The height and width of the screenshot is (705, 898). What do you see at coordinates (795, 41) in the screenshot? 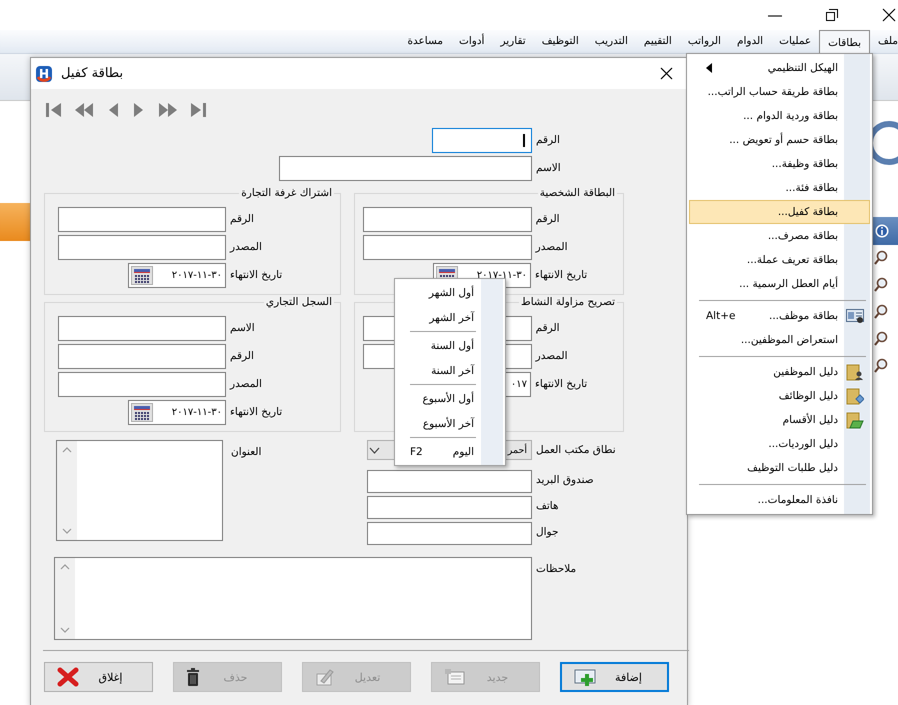
I see `menu-bar-item: عمليات` at bounding box center [795, 41].